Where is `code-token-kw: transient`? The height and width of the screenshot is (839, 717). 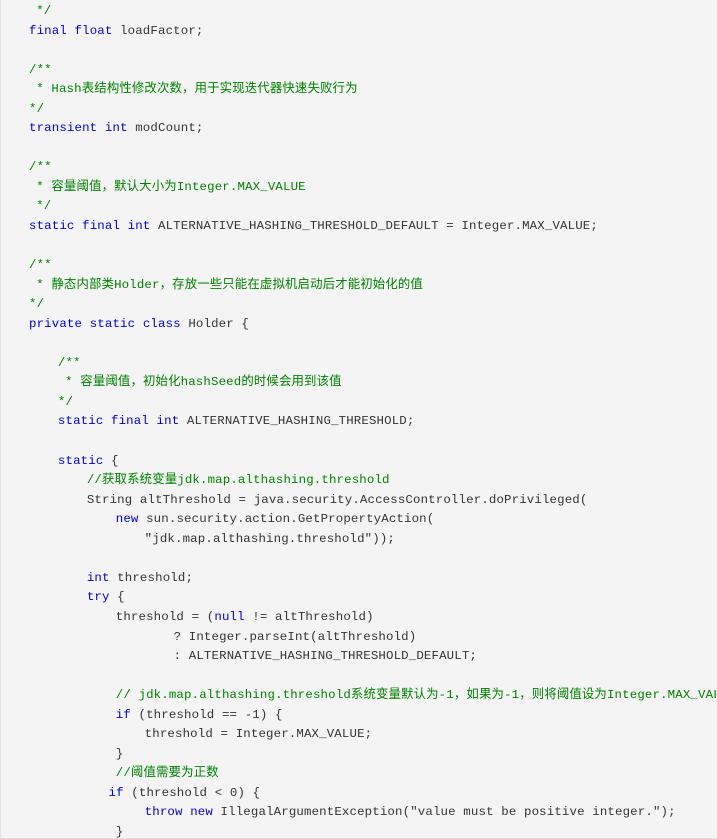
code-token-kw: transient is located at coordinates (63, 128).